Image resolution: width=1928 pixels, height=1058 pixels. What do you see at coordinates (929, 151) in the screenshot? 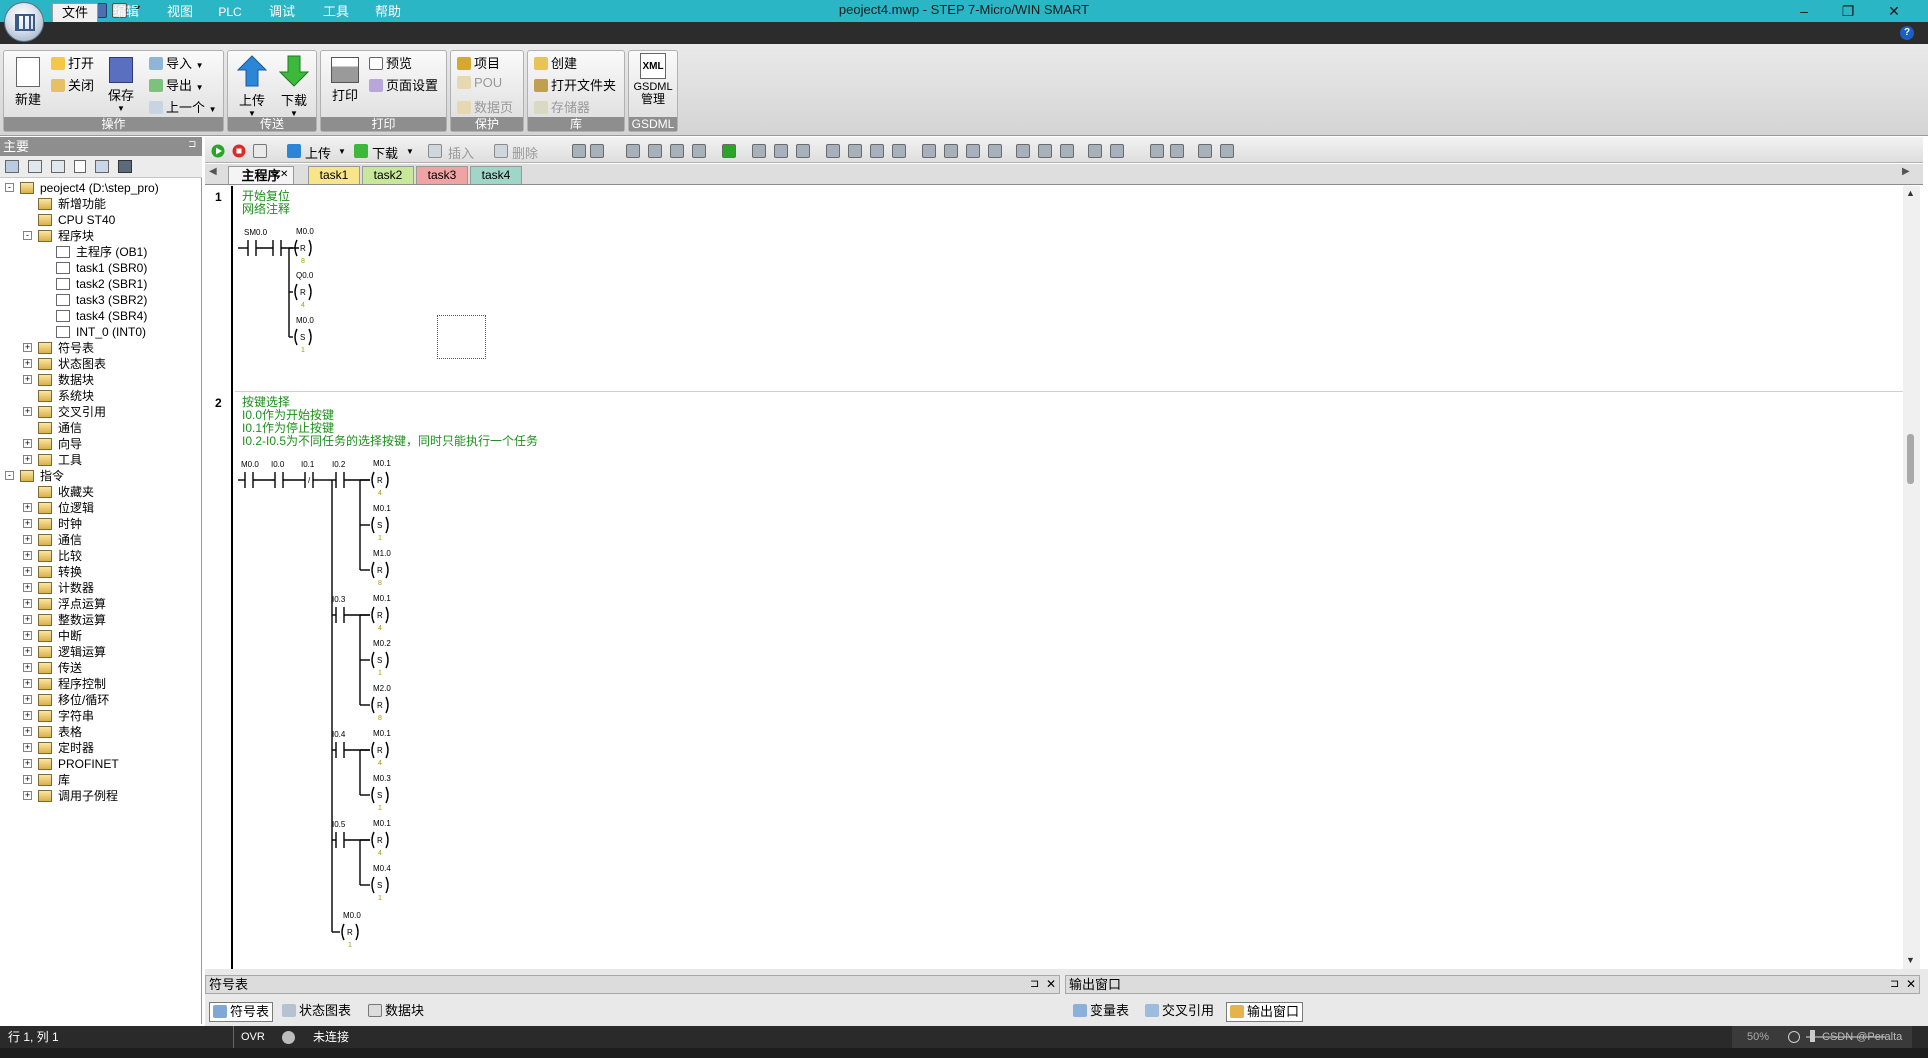
I see `contact-icon` at bounding box center [929, 151].